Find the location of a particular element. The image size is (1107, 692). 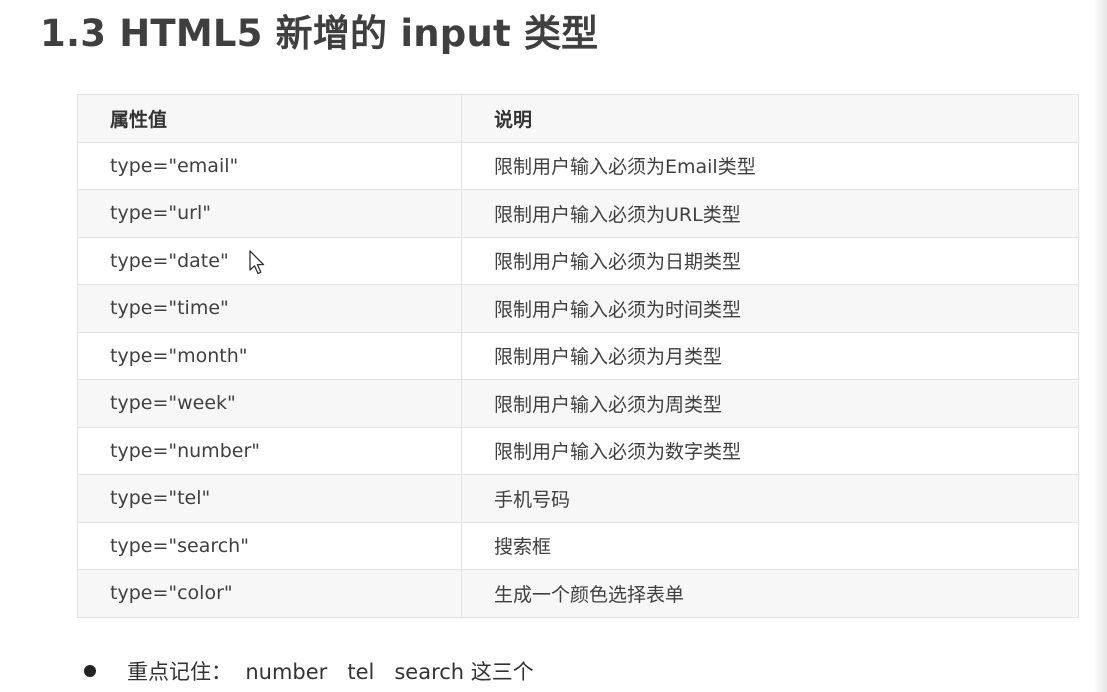

table-row: type="number" 限制用户输入必须为数字类型 is located at coordinates (578, 450).